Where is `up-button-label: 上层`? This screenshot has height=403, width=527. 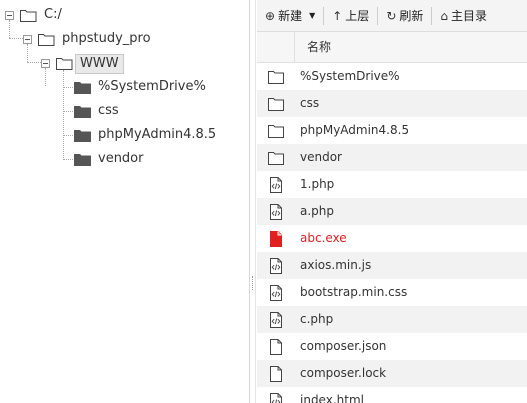
up-button-label: 上层 is located at coordinates (357, 16).